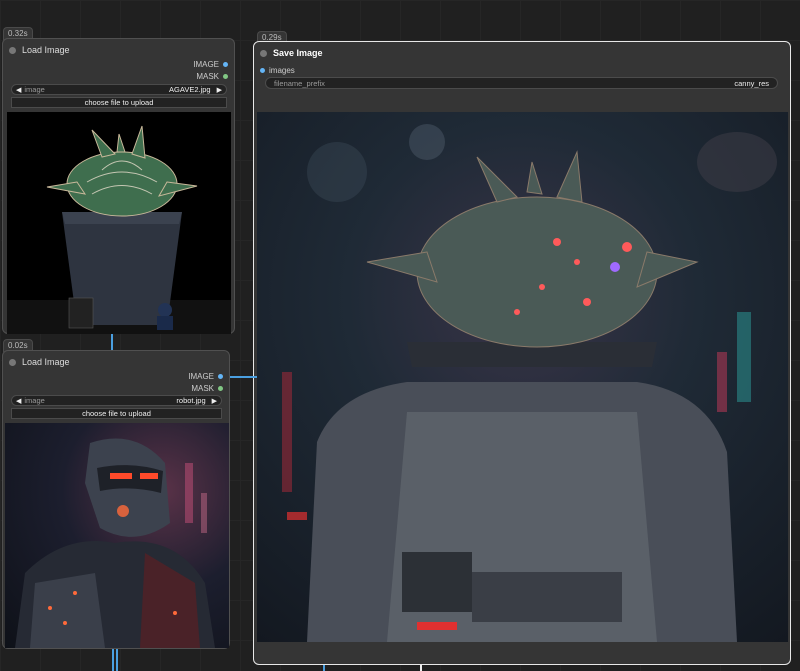  Describe the element at coordinates (117, 535) in the screenshot. I see `cyberpunk-robot-image` at that location.